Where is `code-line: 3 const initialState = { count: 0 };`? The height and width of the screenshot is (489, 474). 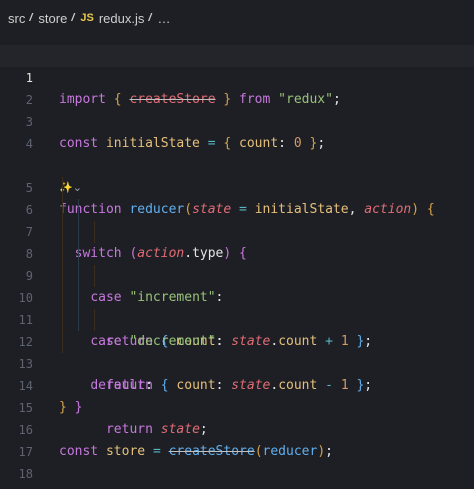 code-line: 3 const initialState = { count: 0 }; is located at coordinates (237, 120).